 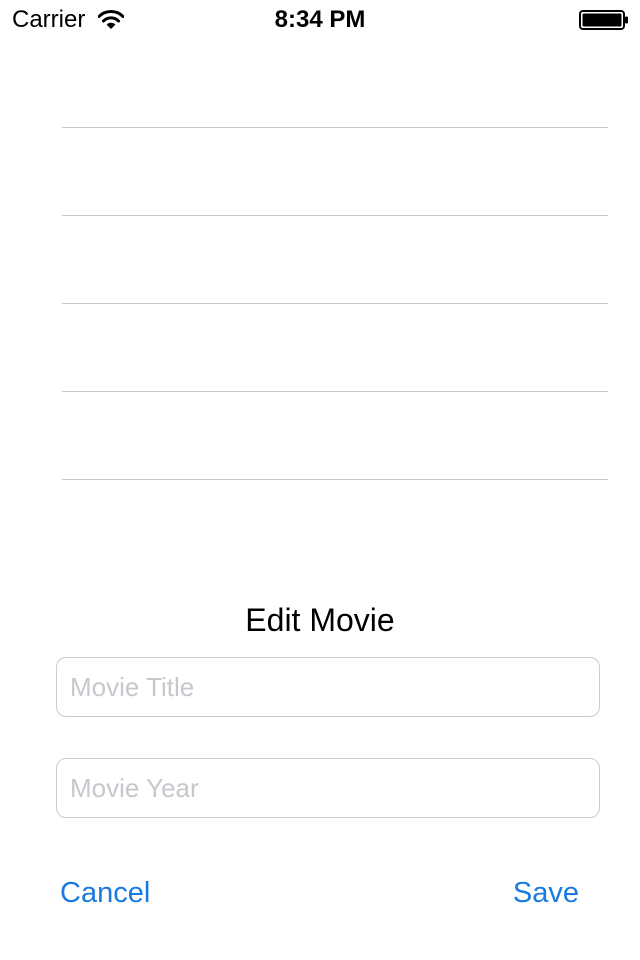 What do you see at coordinates (328, 788) in the screenshot?
I see `movie-year-input` at bounding box center [328, 788].